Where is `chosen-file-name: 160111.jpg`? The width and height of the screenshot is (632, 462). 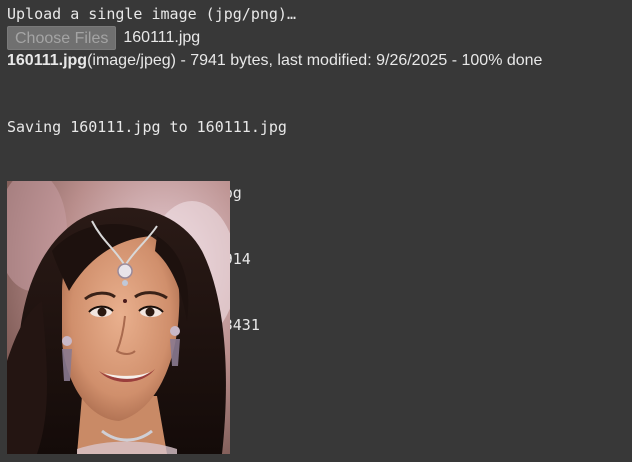
chosen-file-name: 160111.jpg is located at coordinates (162, 37).